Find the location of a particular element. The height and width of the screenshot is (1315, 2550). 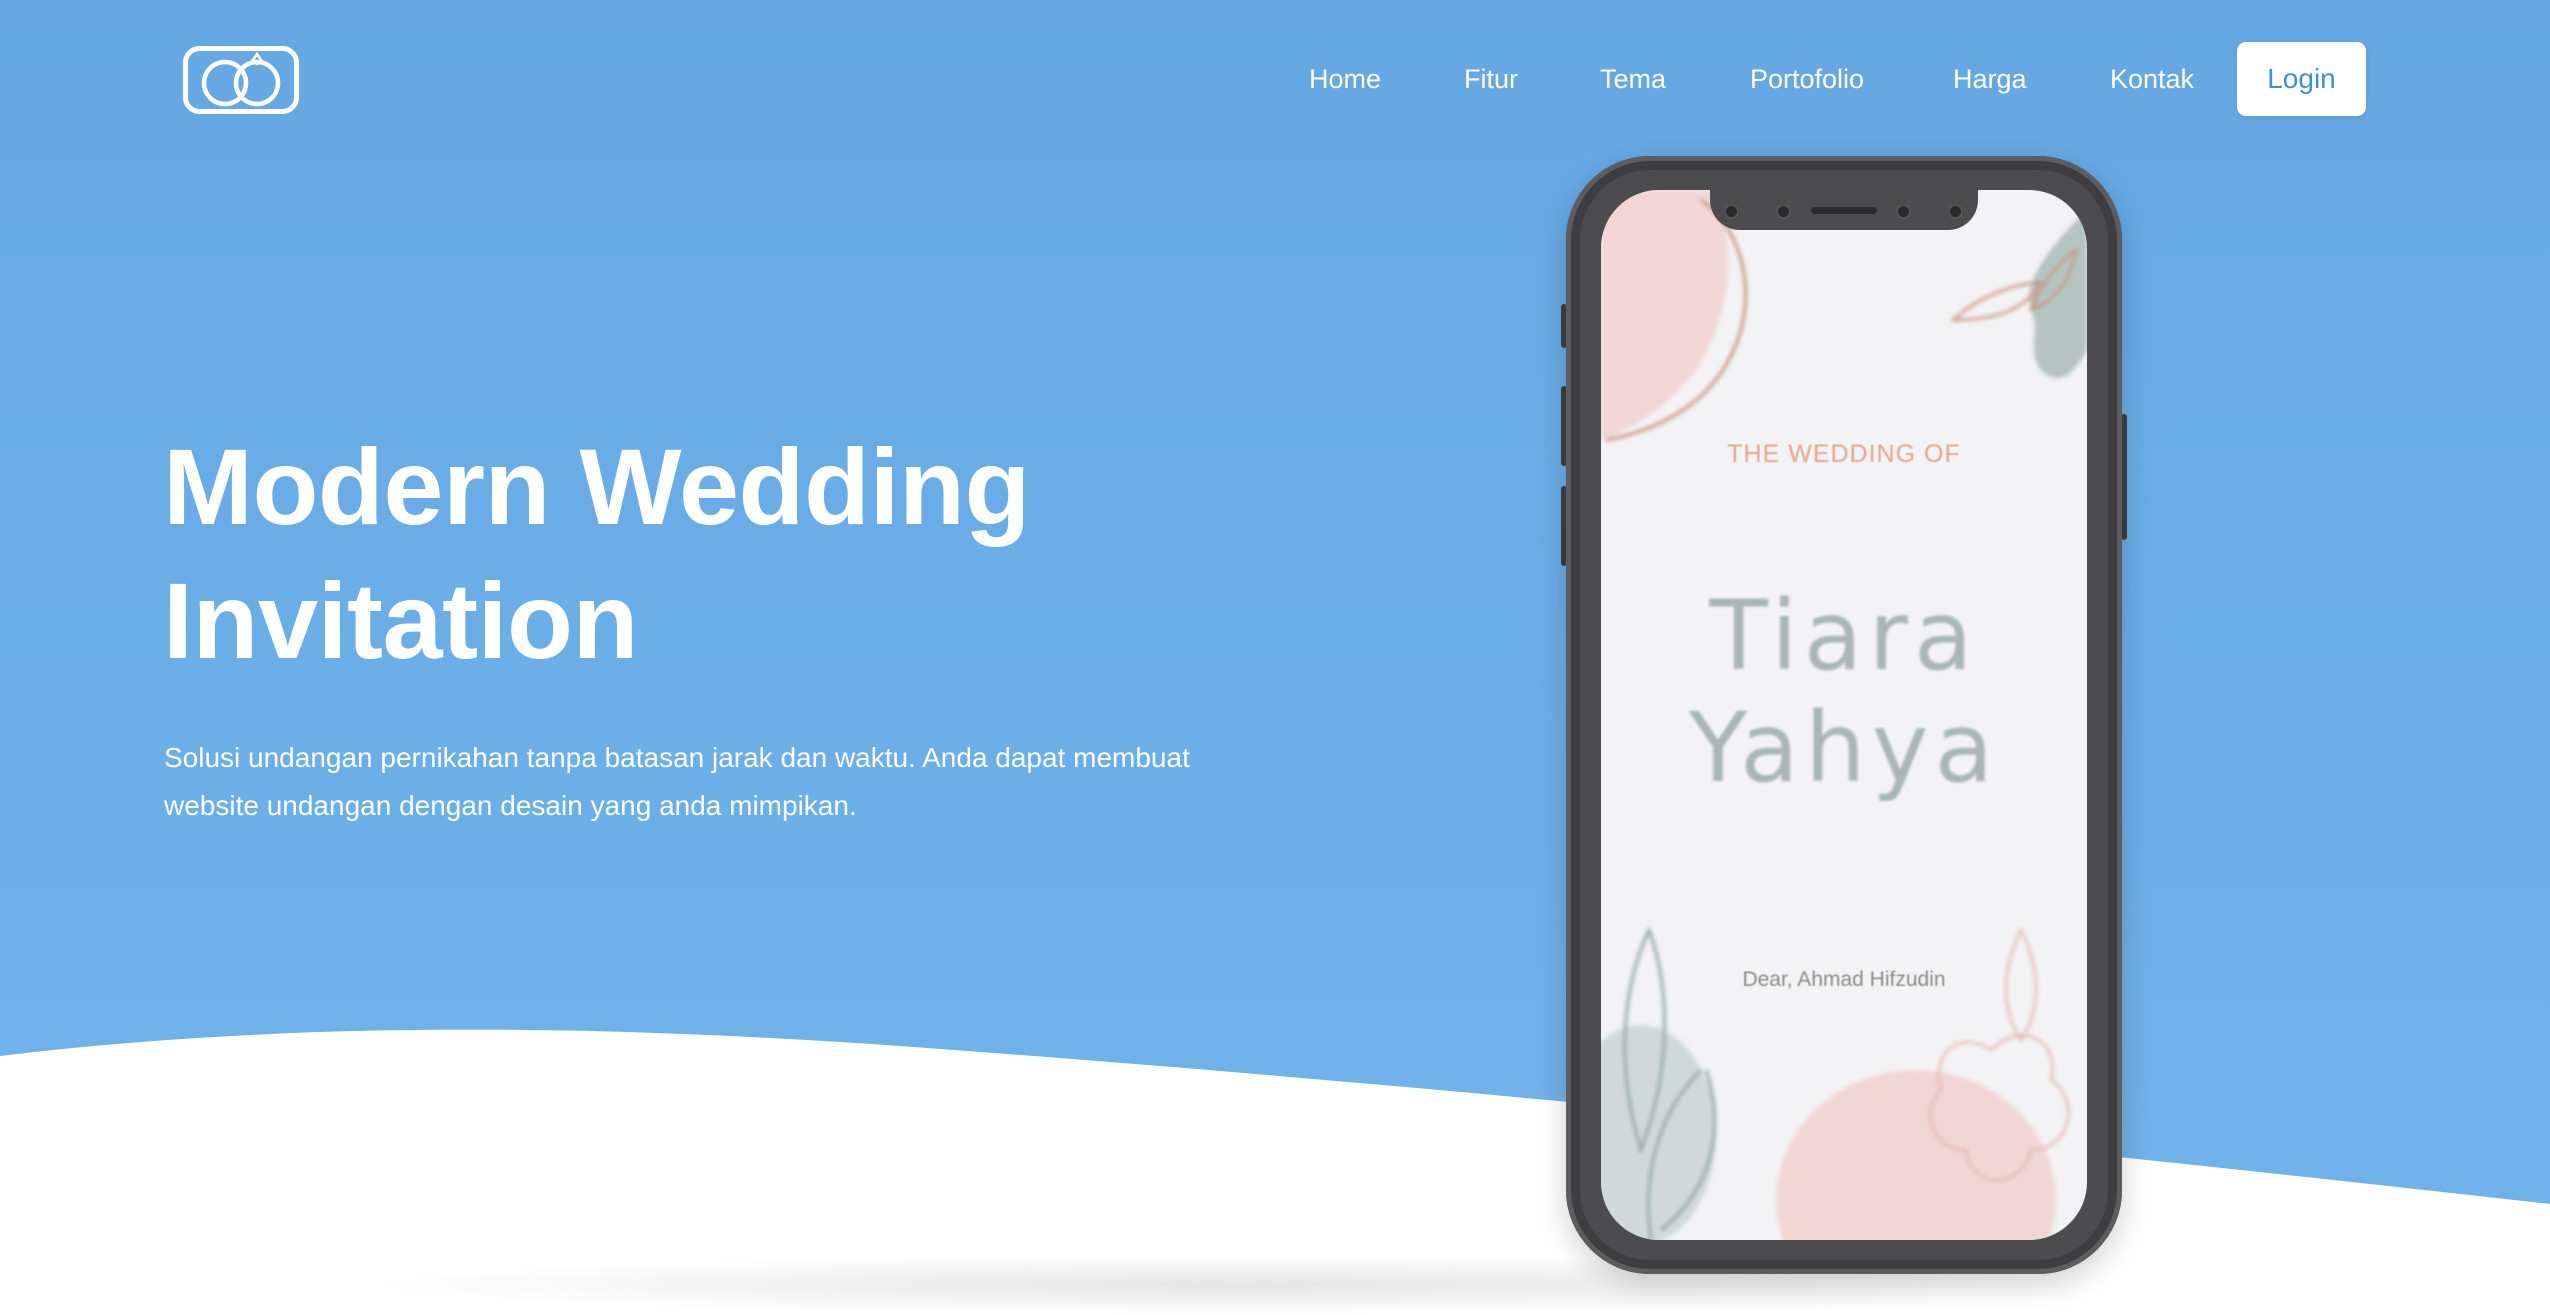

nav-harga: Harga is located at coordinates (1990, 79).